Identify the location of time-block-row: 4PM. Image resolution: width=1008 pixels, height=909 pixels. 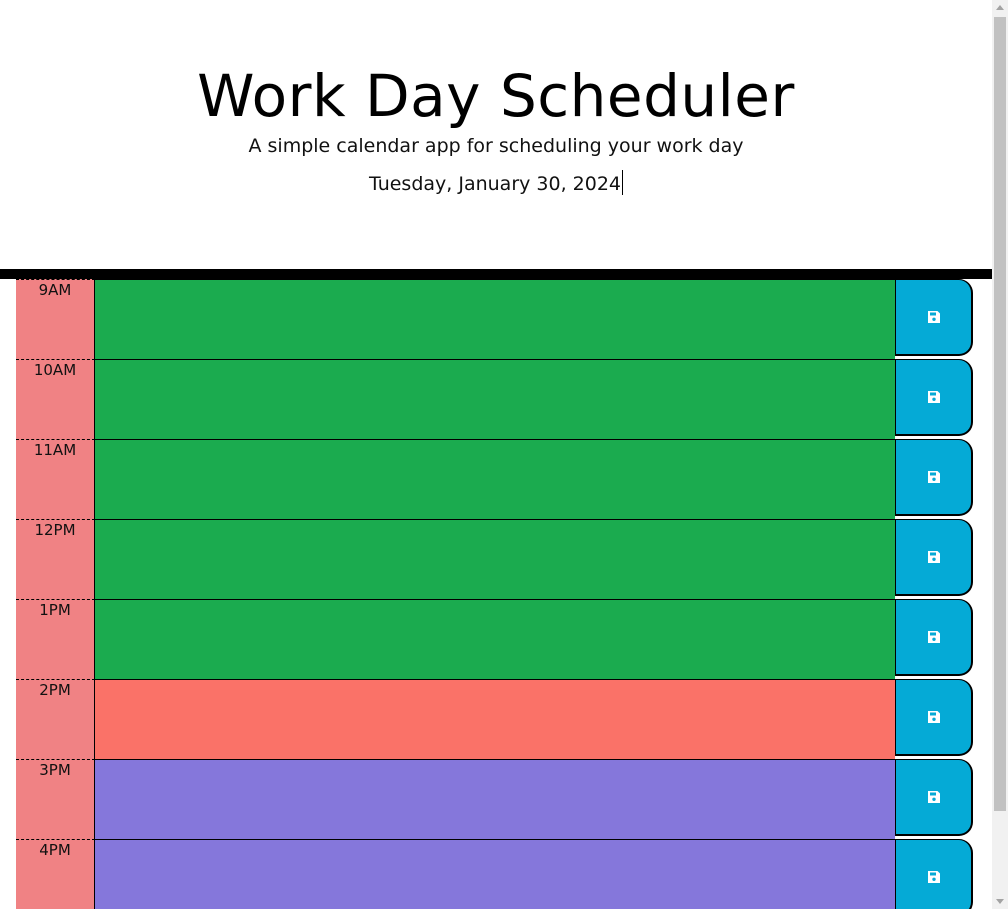
(496, 874).